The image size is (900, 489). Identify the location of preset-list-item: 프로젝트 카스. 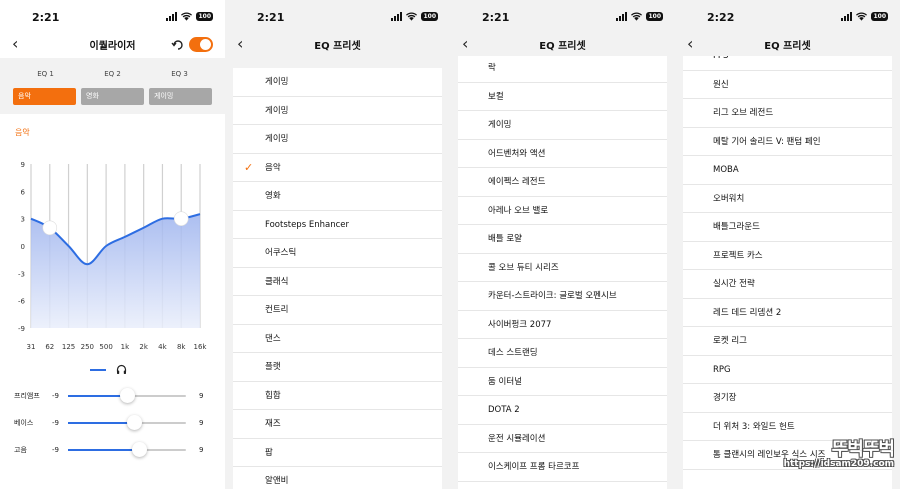
(787, 256).